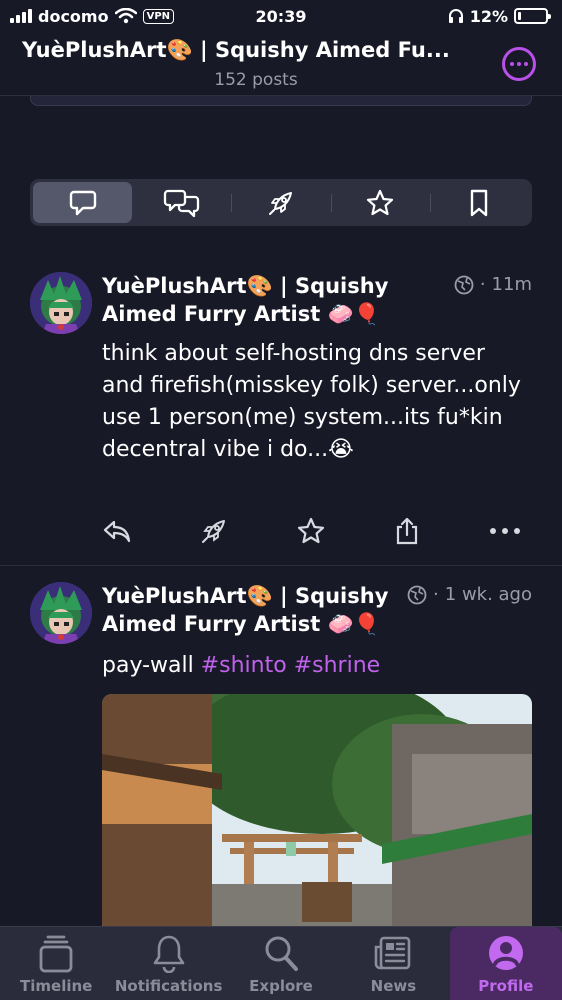 The width and height of the screenshot is (562, 1000). I want to click on carrier-label: docomo, so click(73, 16).